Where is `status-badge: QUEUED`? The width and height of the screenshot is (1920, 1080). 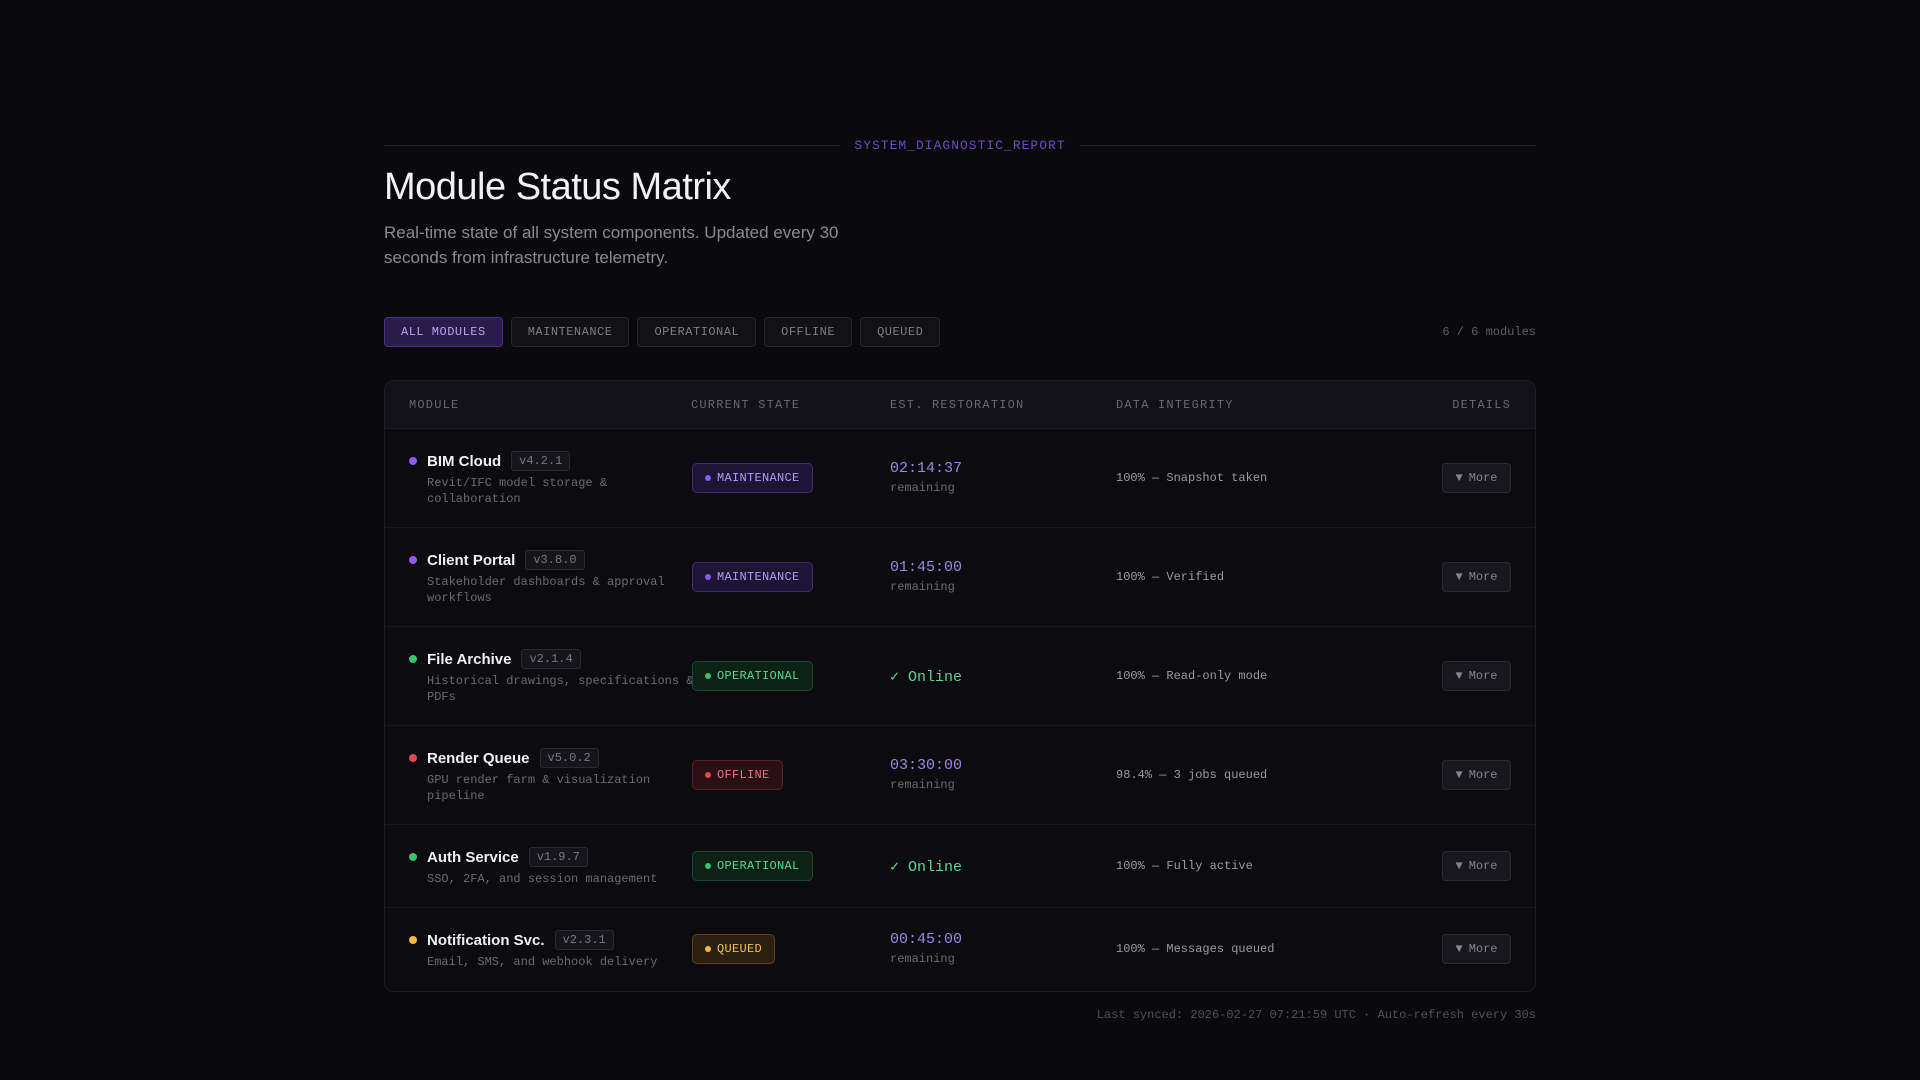 status-badge: QUEUED is located at coordinates (734, 949).